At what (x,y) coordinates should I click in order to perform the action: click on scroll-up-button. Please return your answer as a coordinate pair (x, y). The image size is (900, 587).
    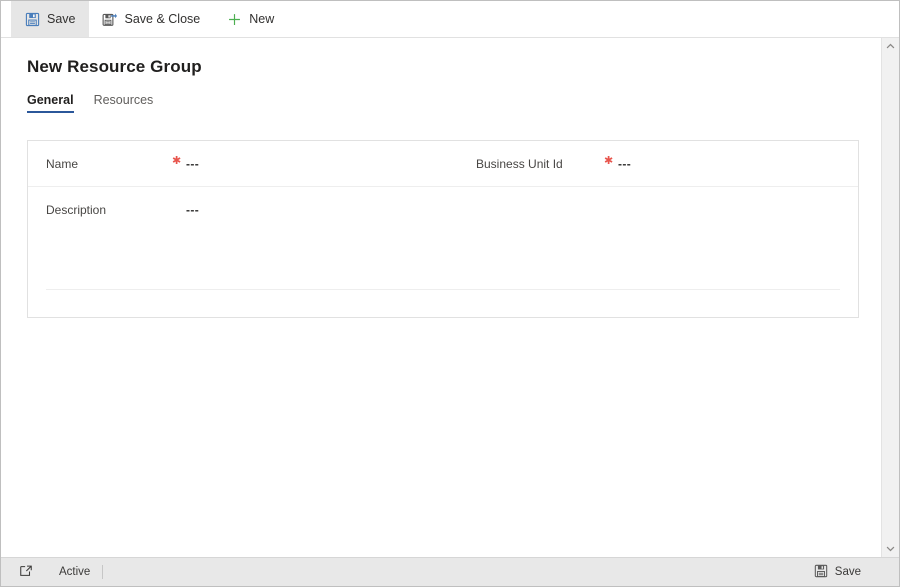
    Looking at the image, I should click on (890, 46).